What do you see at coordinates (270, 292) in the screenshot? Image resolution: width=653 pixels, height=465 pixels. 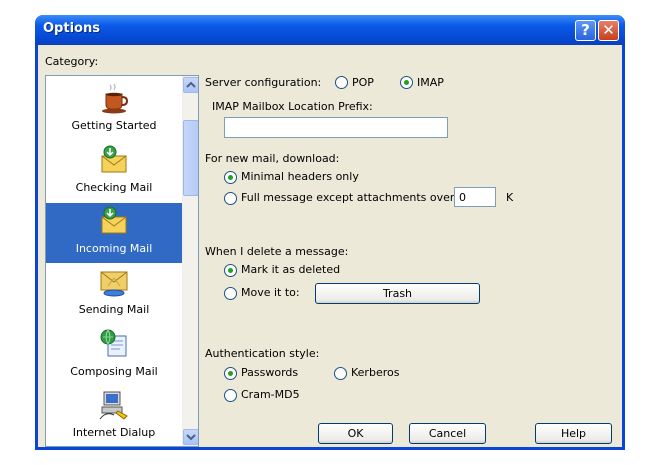 I see `move-to-label: Move it to:` at bounding box center [270, 292].